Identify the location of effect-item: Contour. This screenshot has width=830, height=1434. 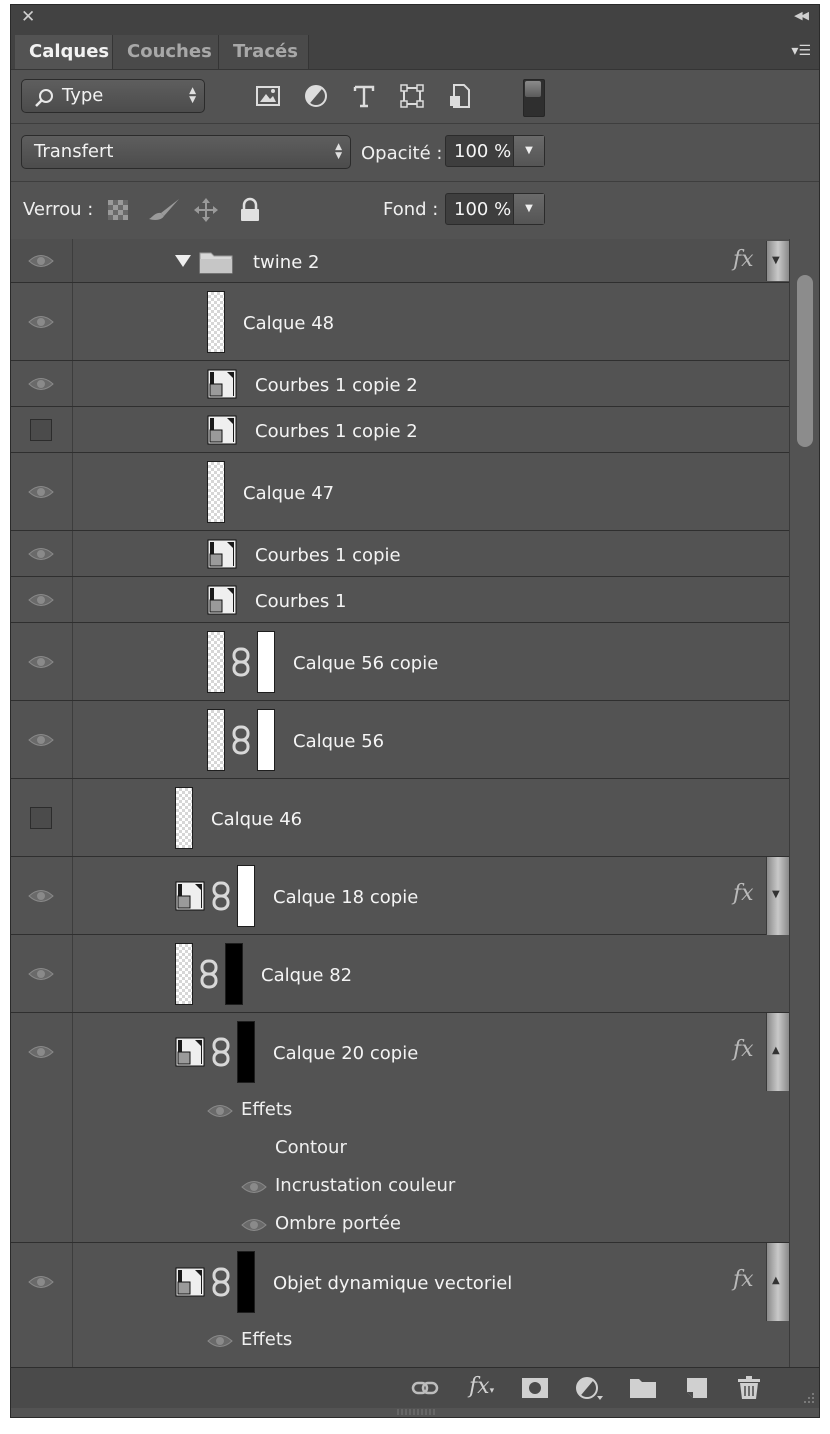
(311, 1147).